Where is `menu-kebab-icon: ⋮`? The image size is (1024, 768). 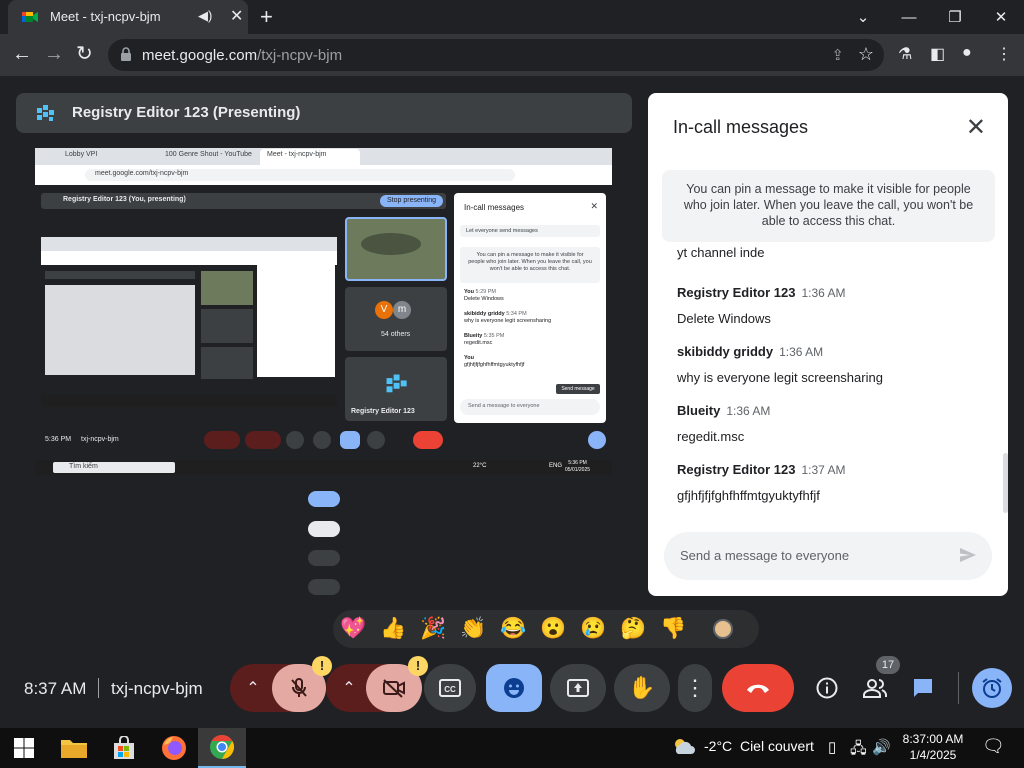
menu-kebab-icon: ⋮ is located at coordinates (1004, 54).